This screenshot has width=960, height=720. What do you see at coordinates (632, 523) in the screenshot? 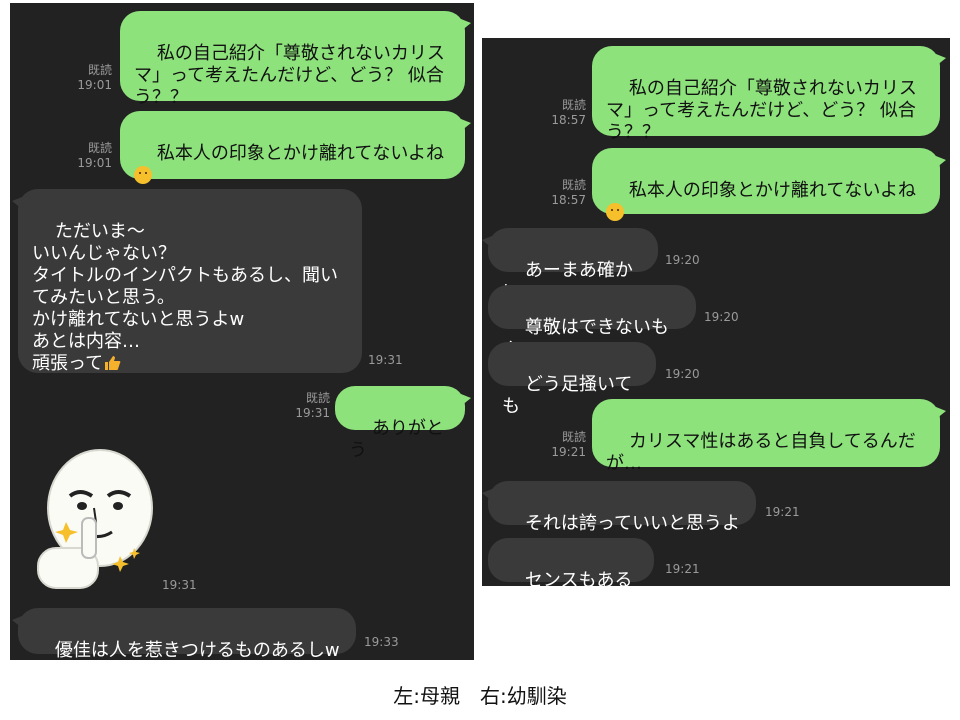
I see `message-text: それは誇っていいと思うよ` at bounding box center [632, 523].